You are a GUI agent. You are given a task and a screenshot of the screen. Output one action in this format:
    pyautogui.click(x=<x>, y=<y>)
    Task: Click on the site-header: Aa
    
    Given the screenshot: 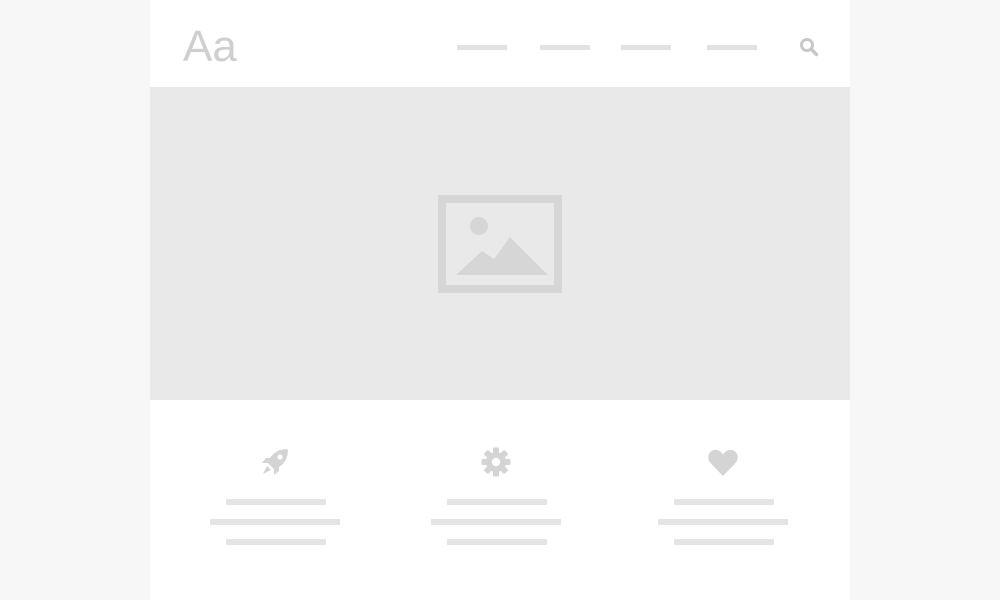 What is the action you would take?
    pyautogui.click(x=500, y=43)
    